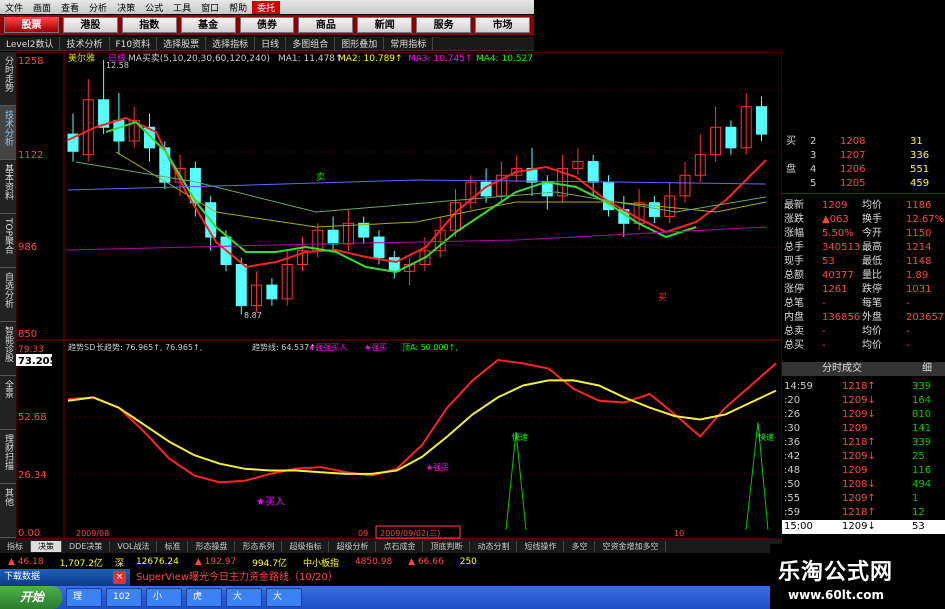 The width and height of the screenshot is (945, 609). I want to click on indicator-tab: DDE决策, so click(86, 546).